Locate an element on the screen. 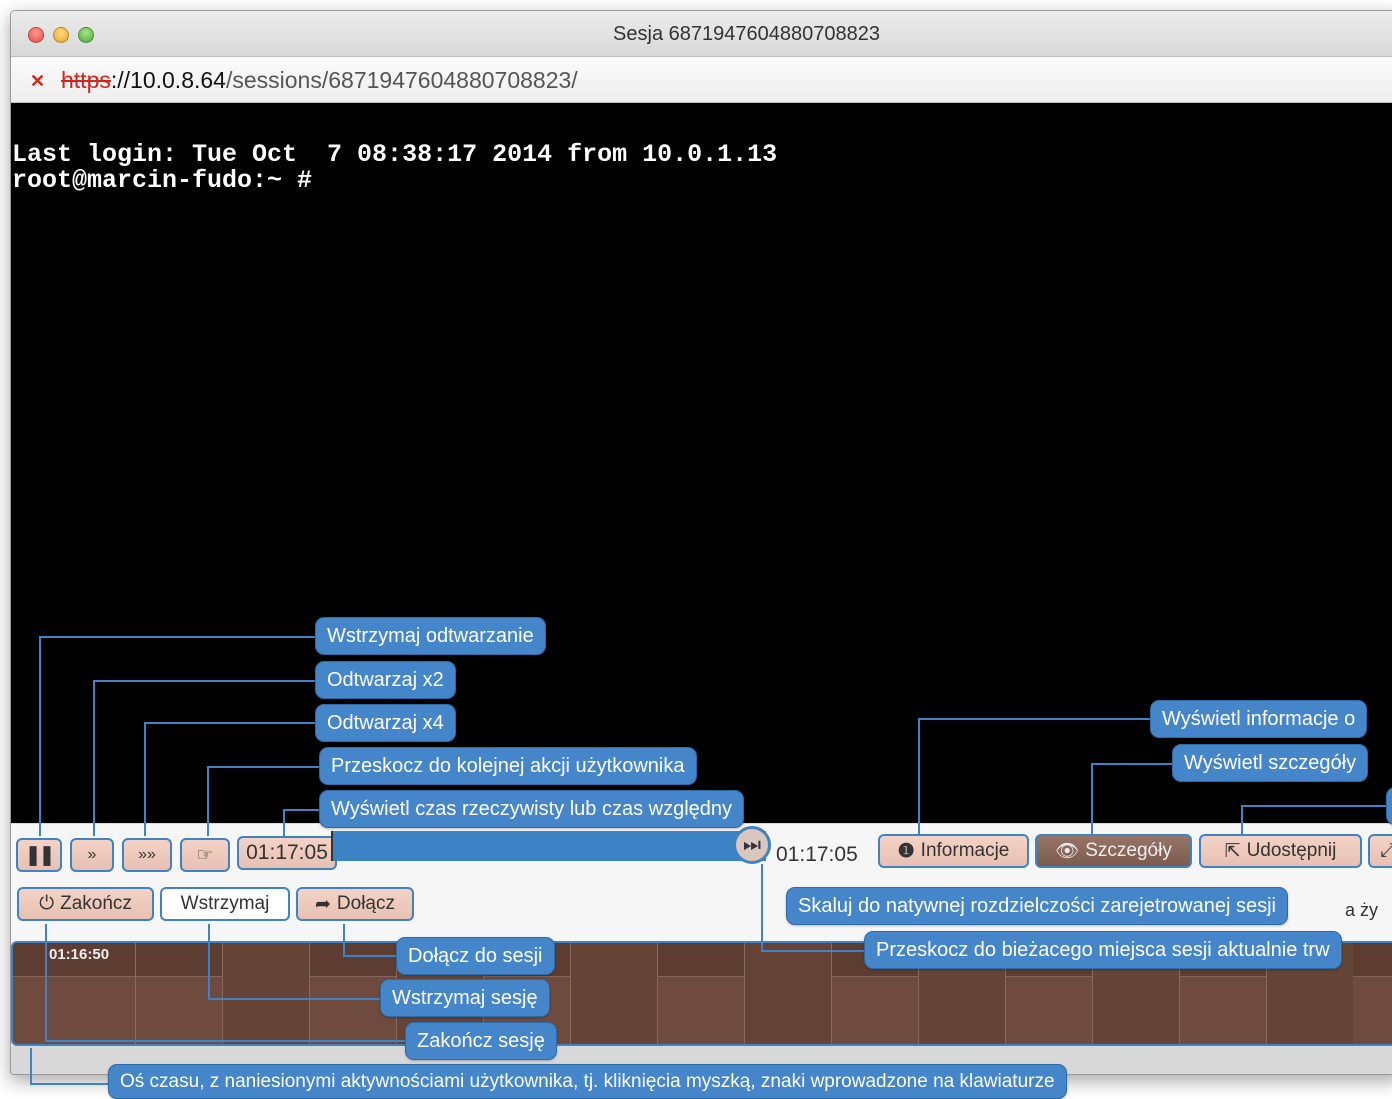  time-toggle-button: 01:17:05 is located at coordinates (287, 853).